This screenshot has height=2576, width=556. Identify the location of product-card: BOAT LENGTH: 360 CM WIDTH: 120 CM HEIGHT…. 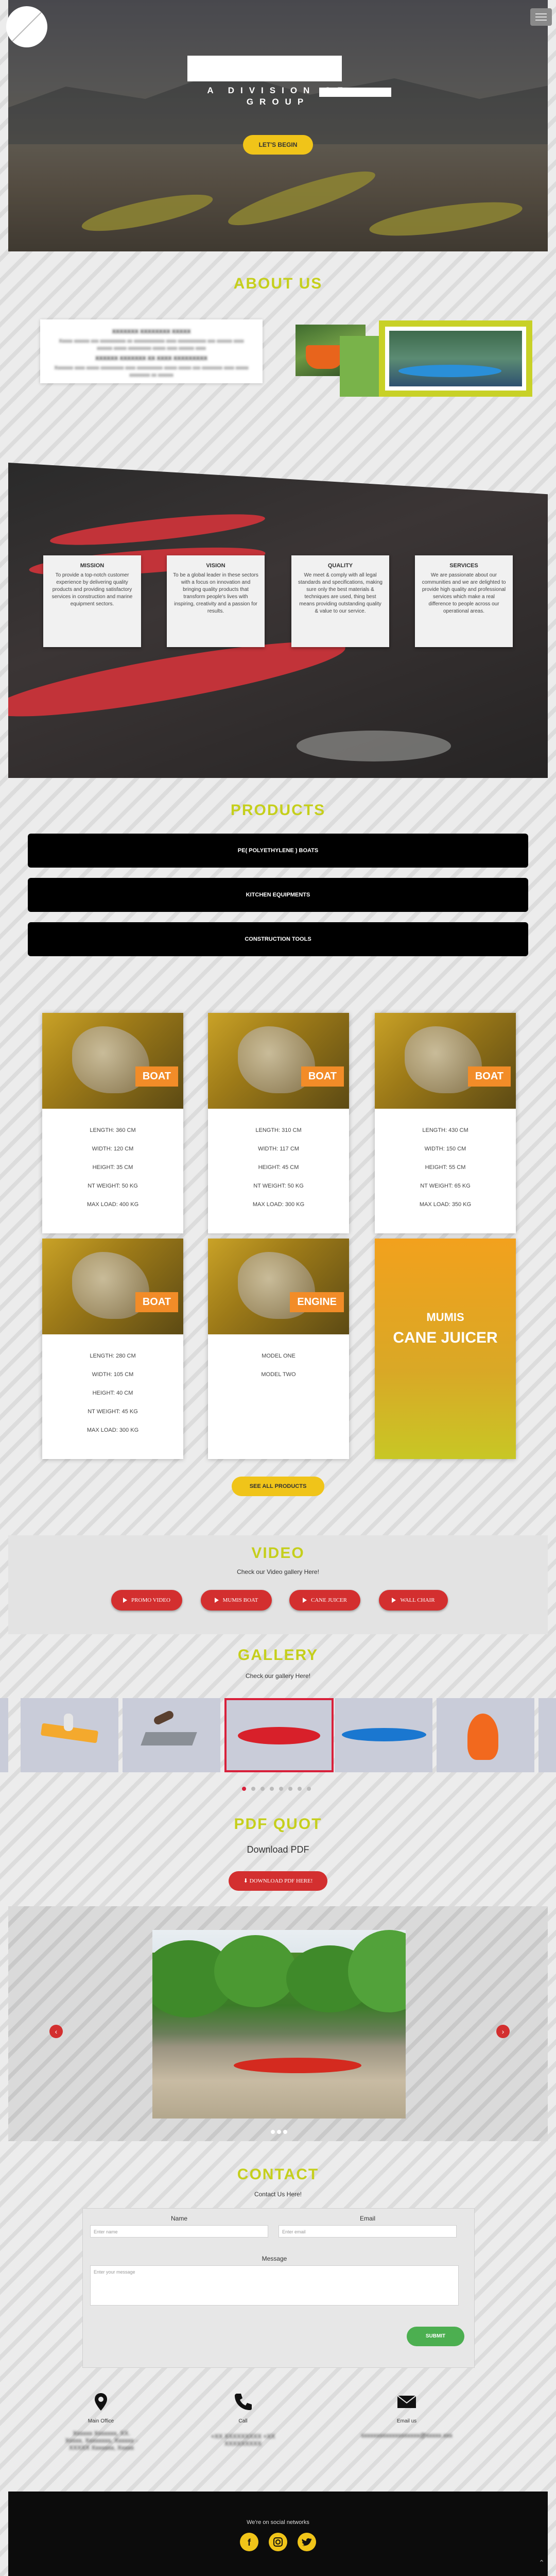
(112, 1123).